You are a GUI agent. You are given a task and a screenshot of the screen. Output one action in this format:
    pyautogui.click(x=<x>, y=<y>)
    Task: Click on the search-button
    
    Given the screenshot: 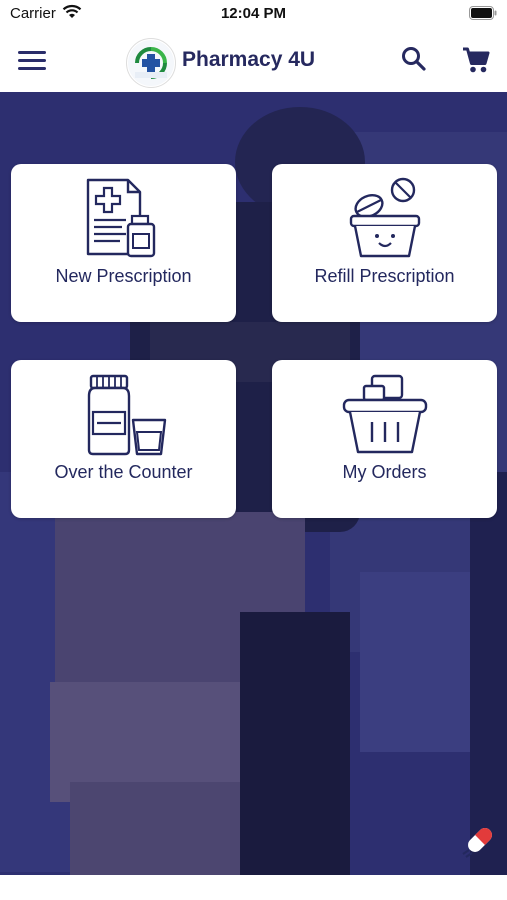 What is the action you would take?
    pyautogui.click(x=414, y=61)
    